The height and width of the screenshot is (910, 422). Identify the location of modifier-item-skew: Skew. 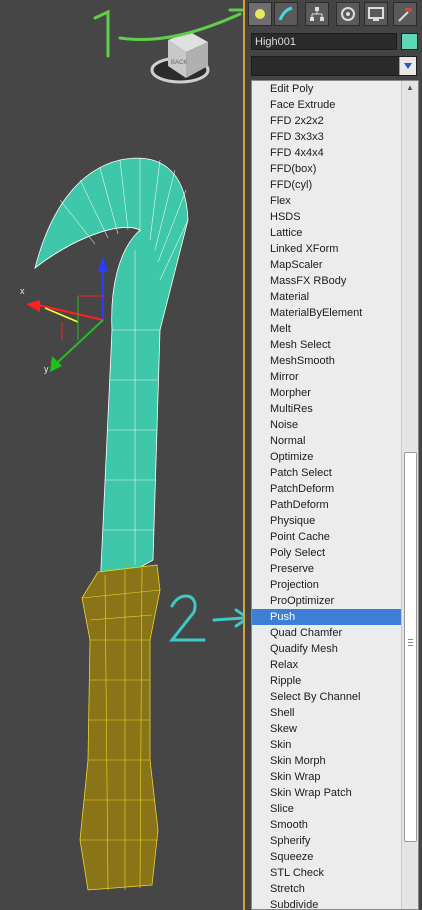
(327, 729).